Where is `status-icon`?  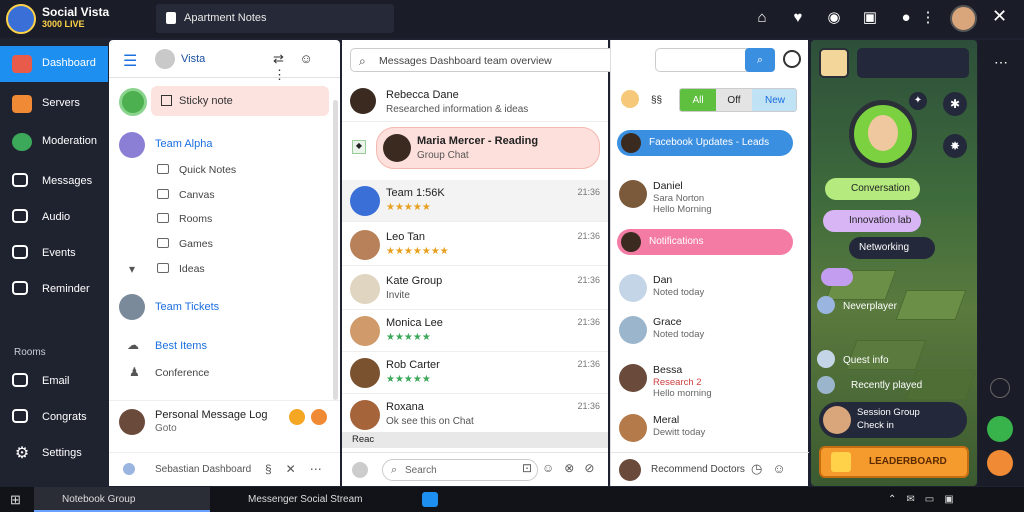
status-icon is located at coordinates (133, 102).